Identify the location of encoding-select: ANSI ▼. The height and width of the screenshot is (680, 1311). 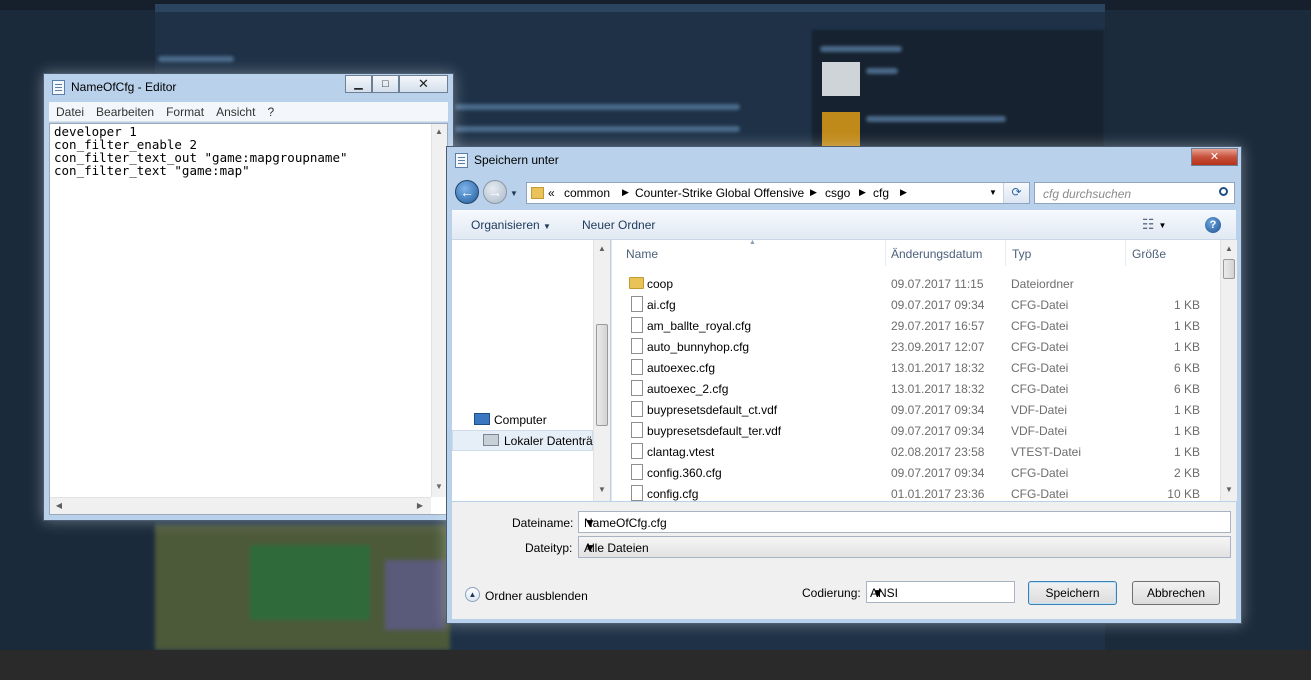
(940, 592).